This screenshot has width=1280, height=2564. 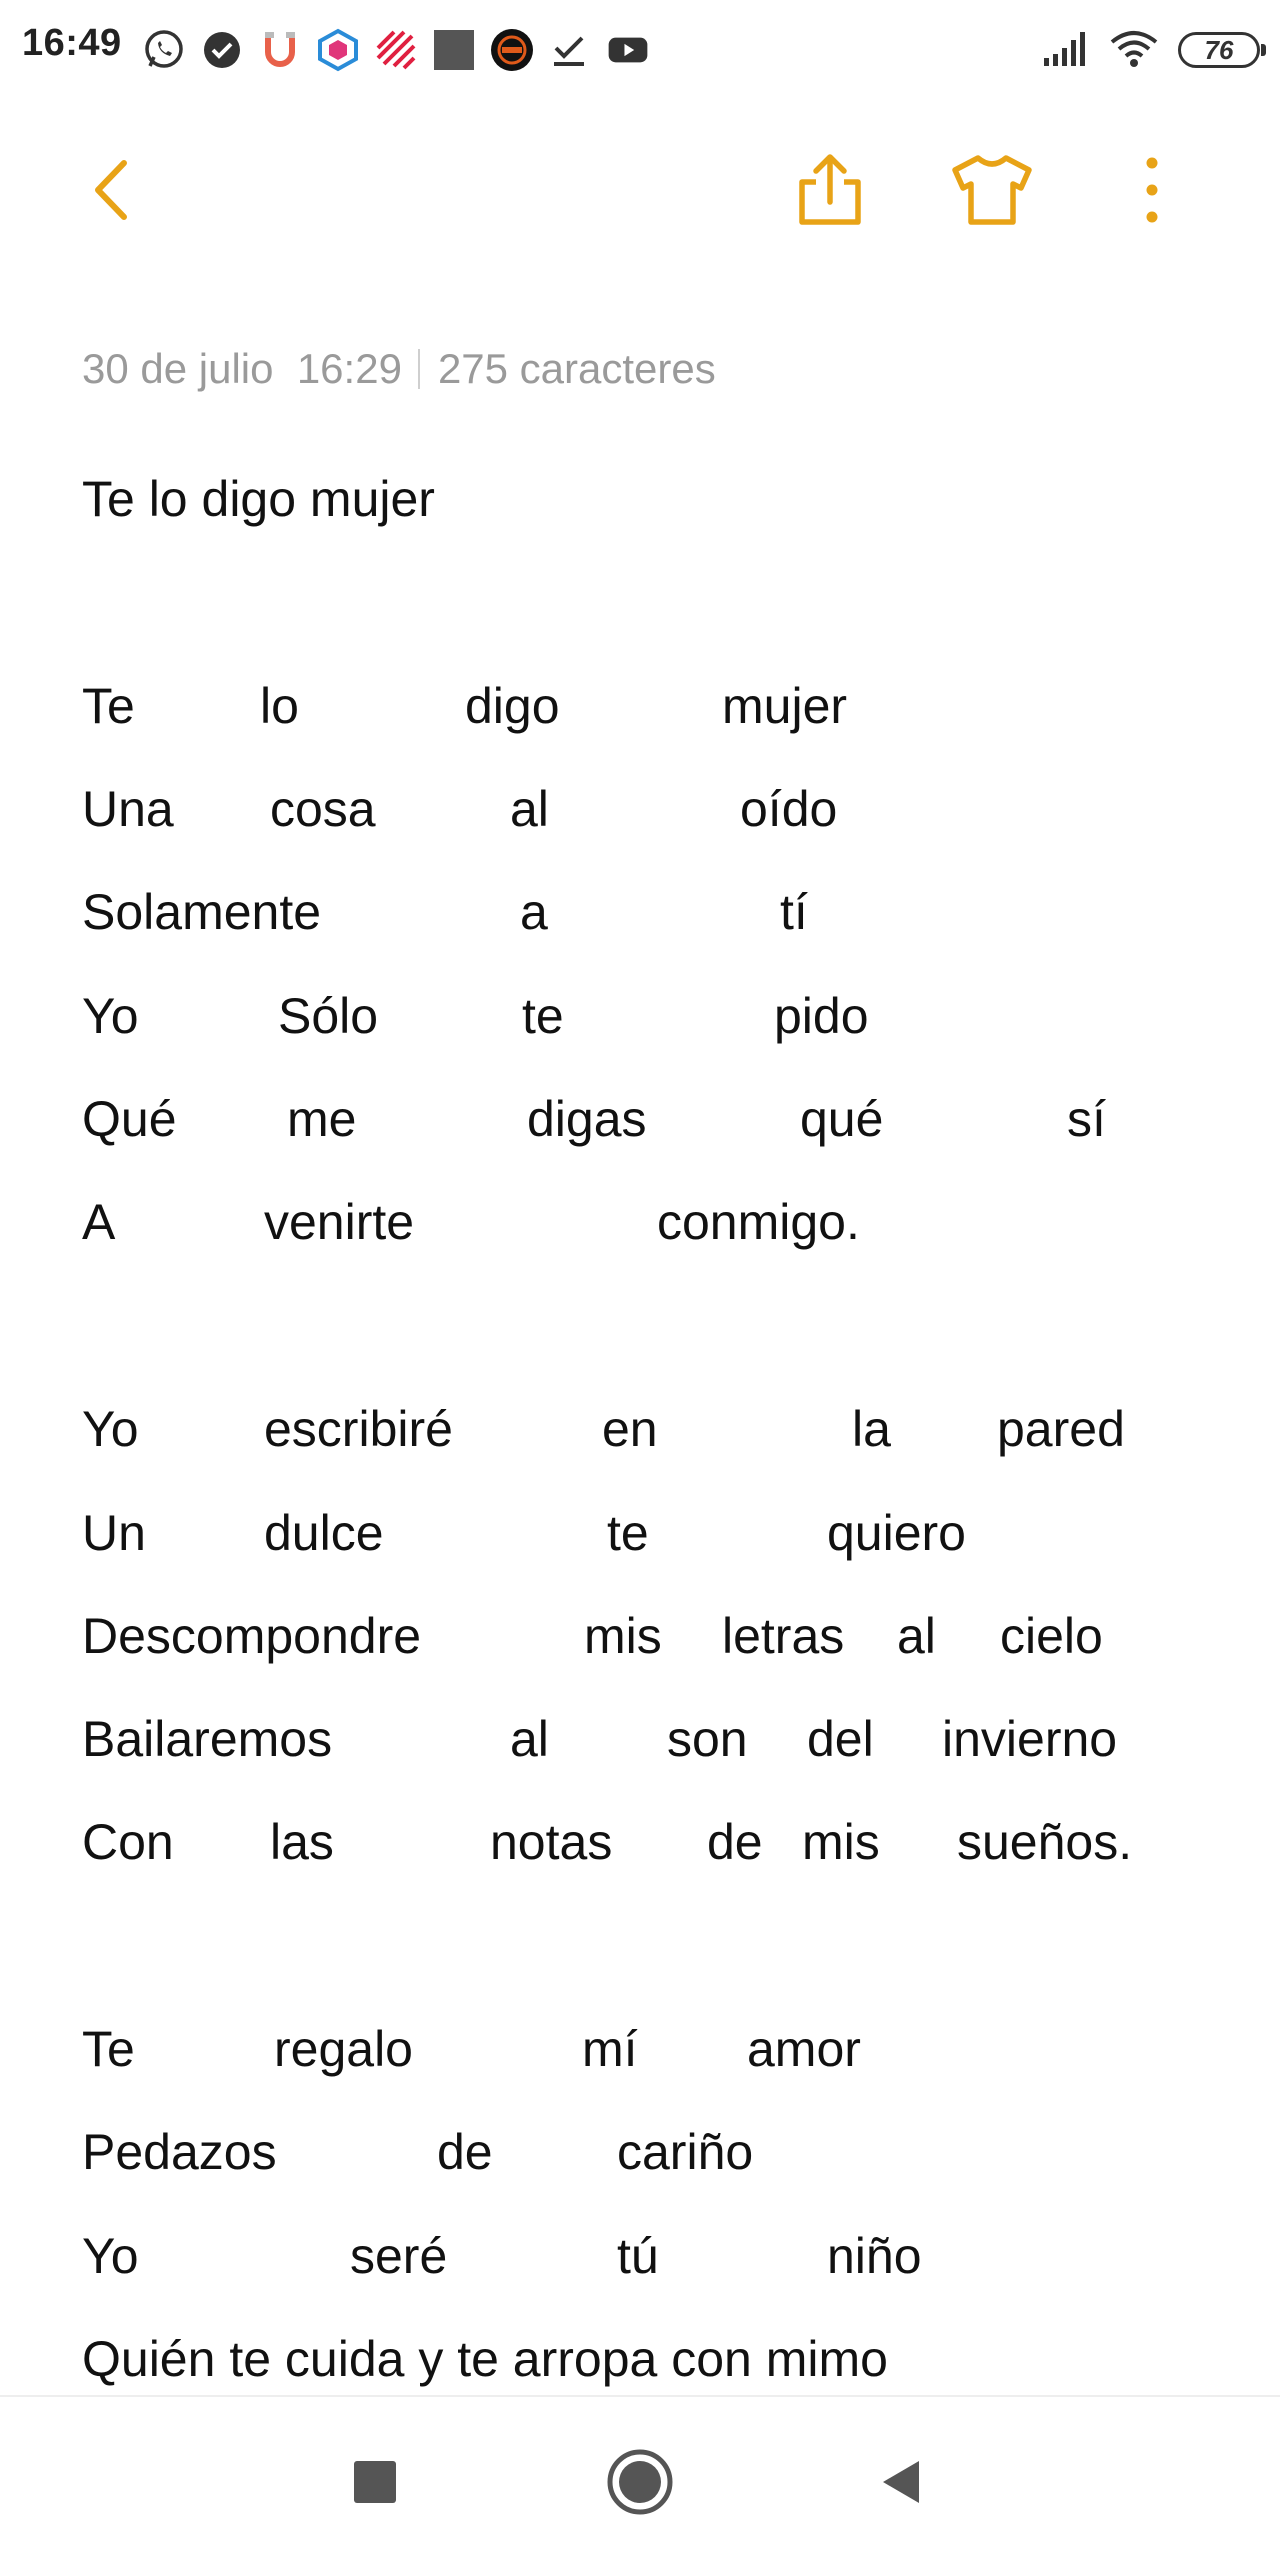 What do you see at coordinates (128, 1842) in the screenshot?
I see `word: Con` at bounding box center [128, 1842].